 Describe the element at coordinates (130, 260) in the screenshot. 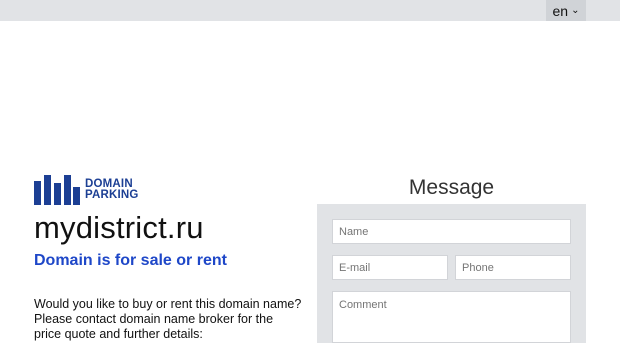

I see `sale-tagline: Domain is for sale or rent` at that location.